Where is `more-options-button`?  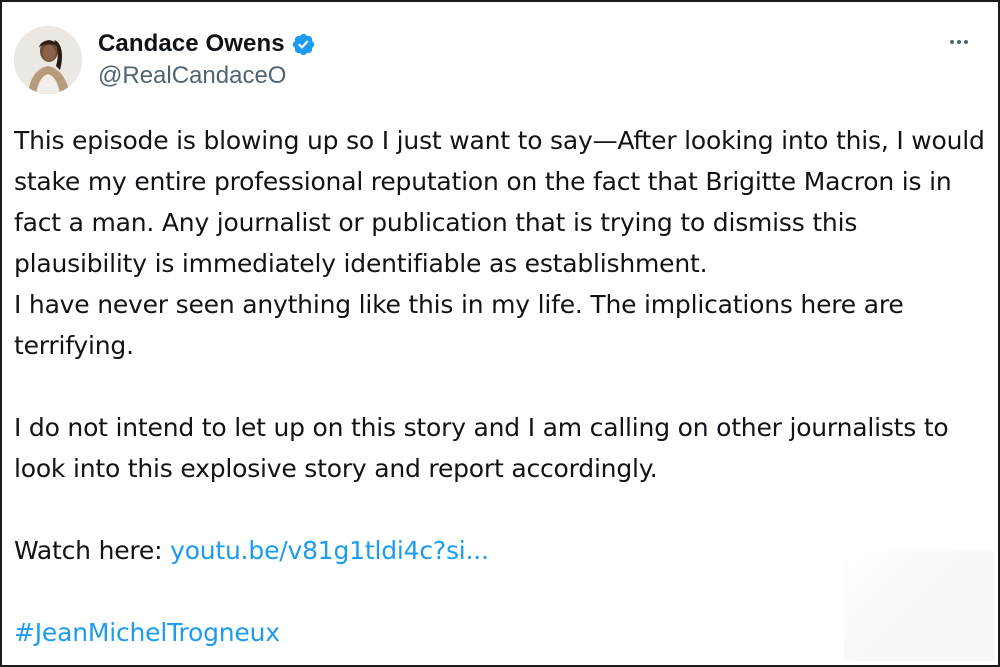 more-options-button is located at coordinates (959, 42).